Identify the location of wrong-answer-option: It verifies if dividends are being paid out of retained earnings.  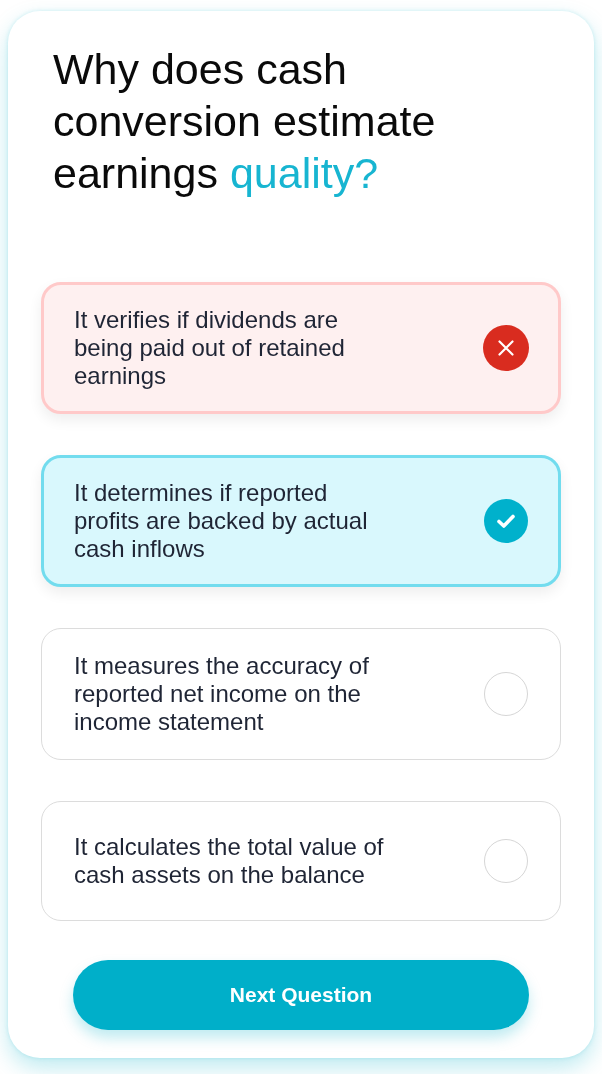
(301, 348).